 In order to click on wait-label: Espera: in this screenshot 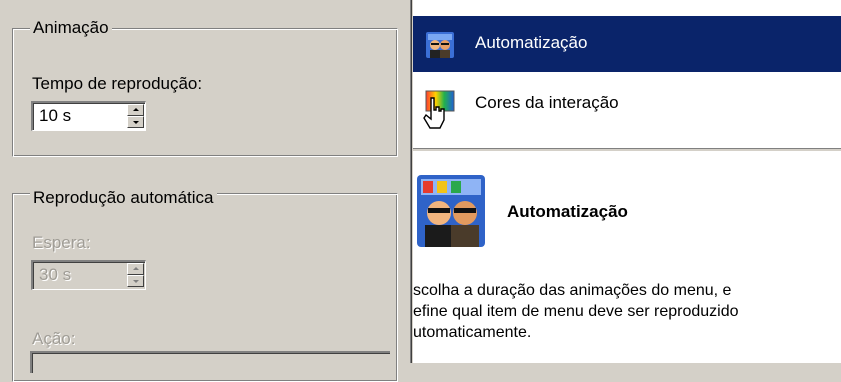, I will do `click(61, 242)`.